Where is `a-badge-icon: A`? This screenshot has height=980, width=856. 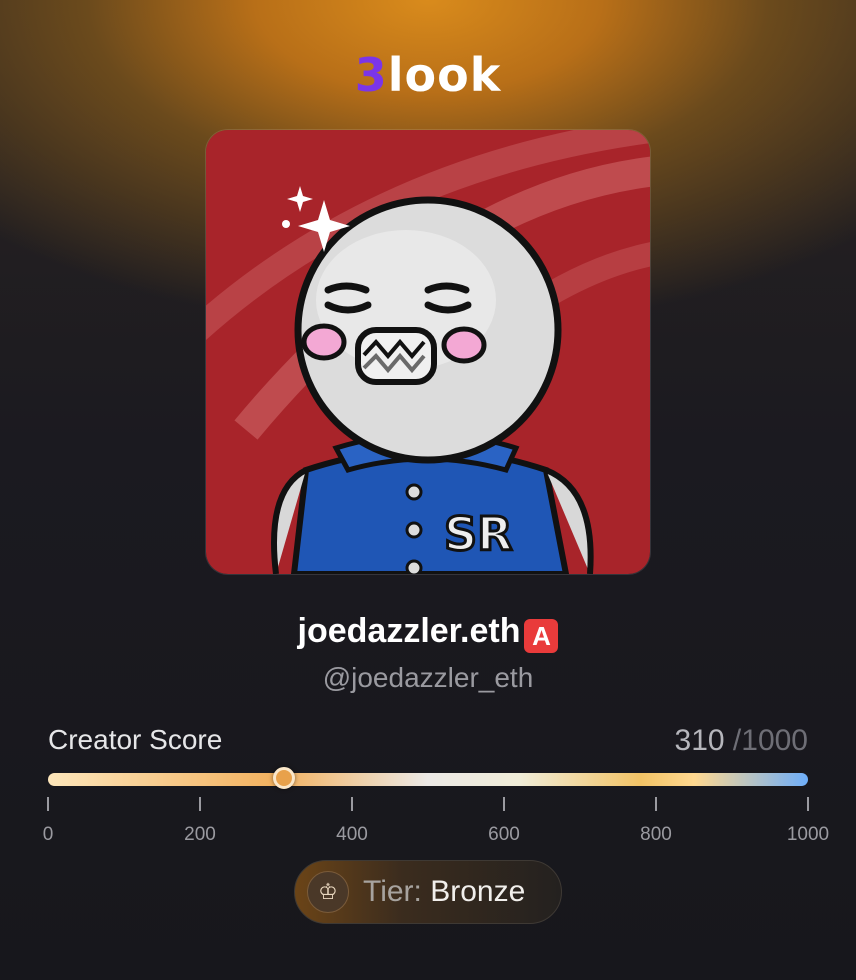
a-badge-icon: A is located at coordinates (541, 636).